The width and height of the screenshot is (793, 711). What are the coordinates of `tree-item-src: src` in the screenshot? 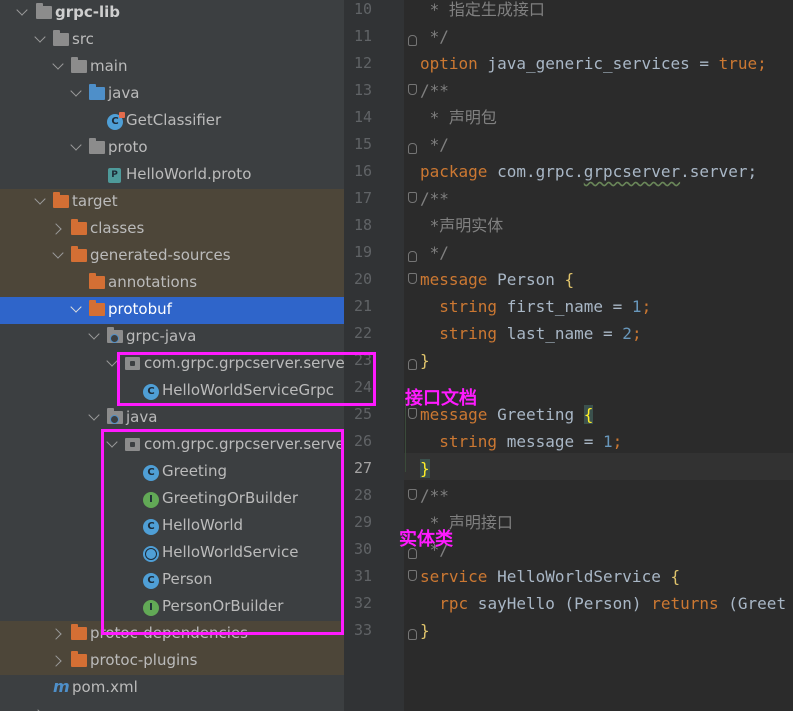 It's located at (172, 40).